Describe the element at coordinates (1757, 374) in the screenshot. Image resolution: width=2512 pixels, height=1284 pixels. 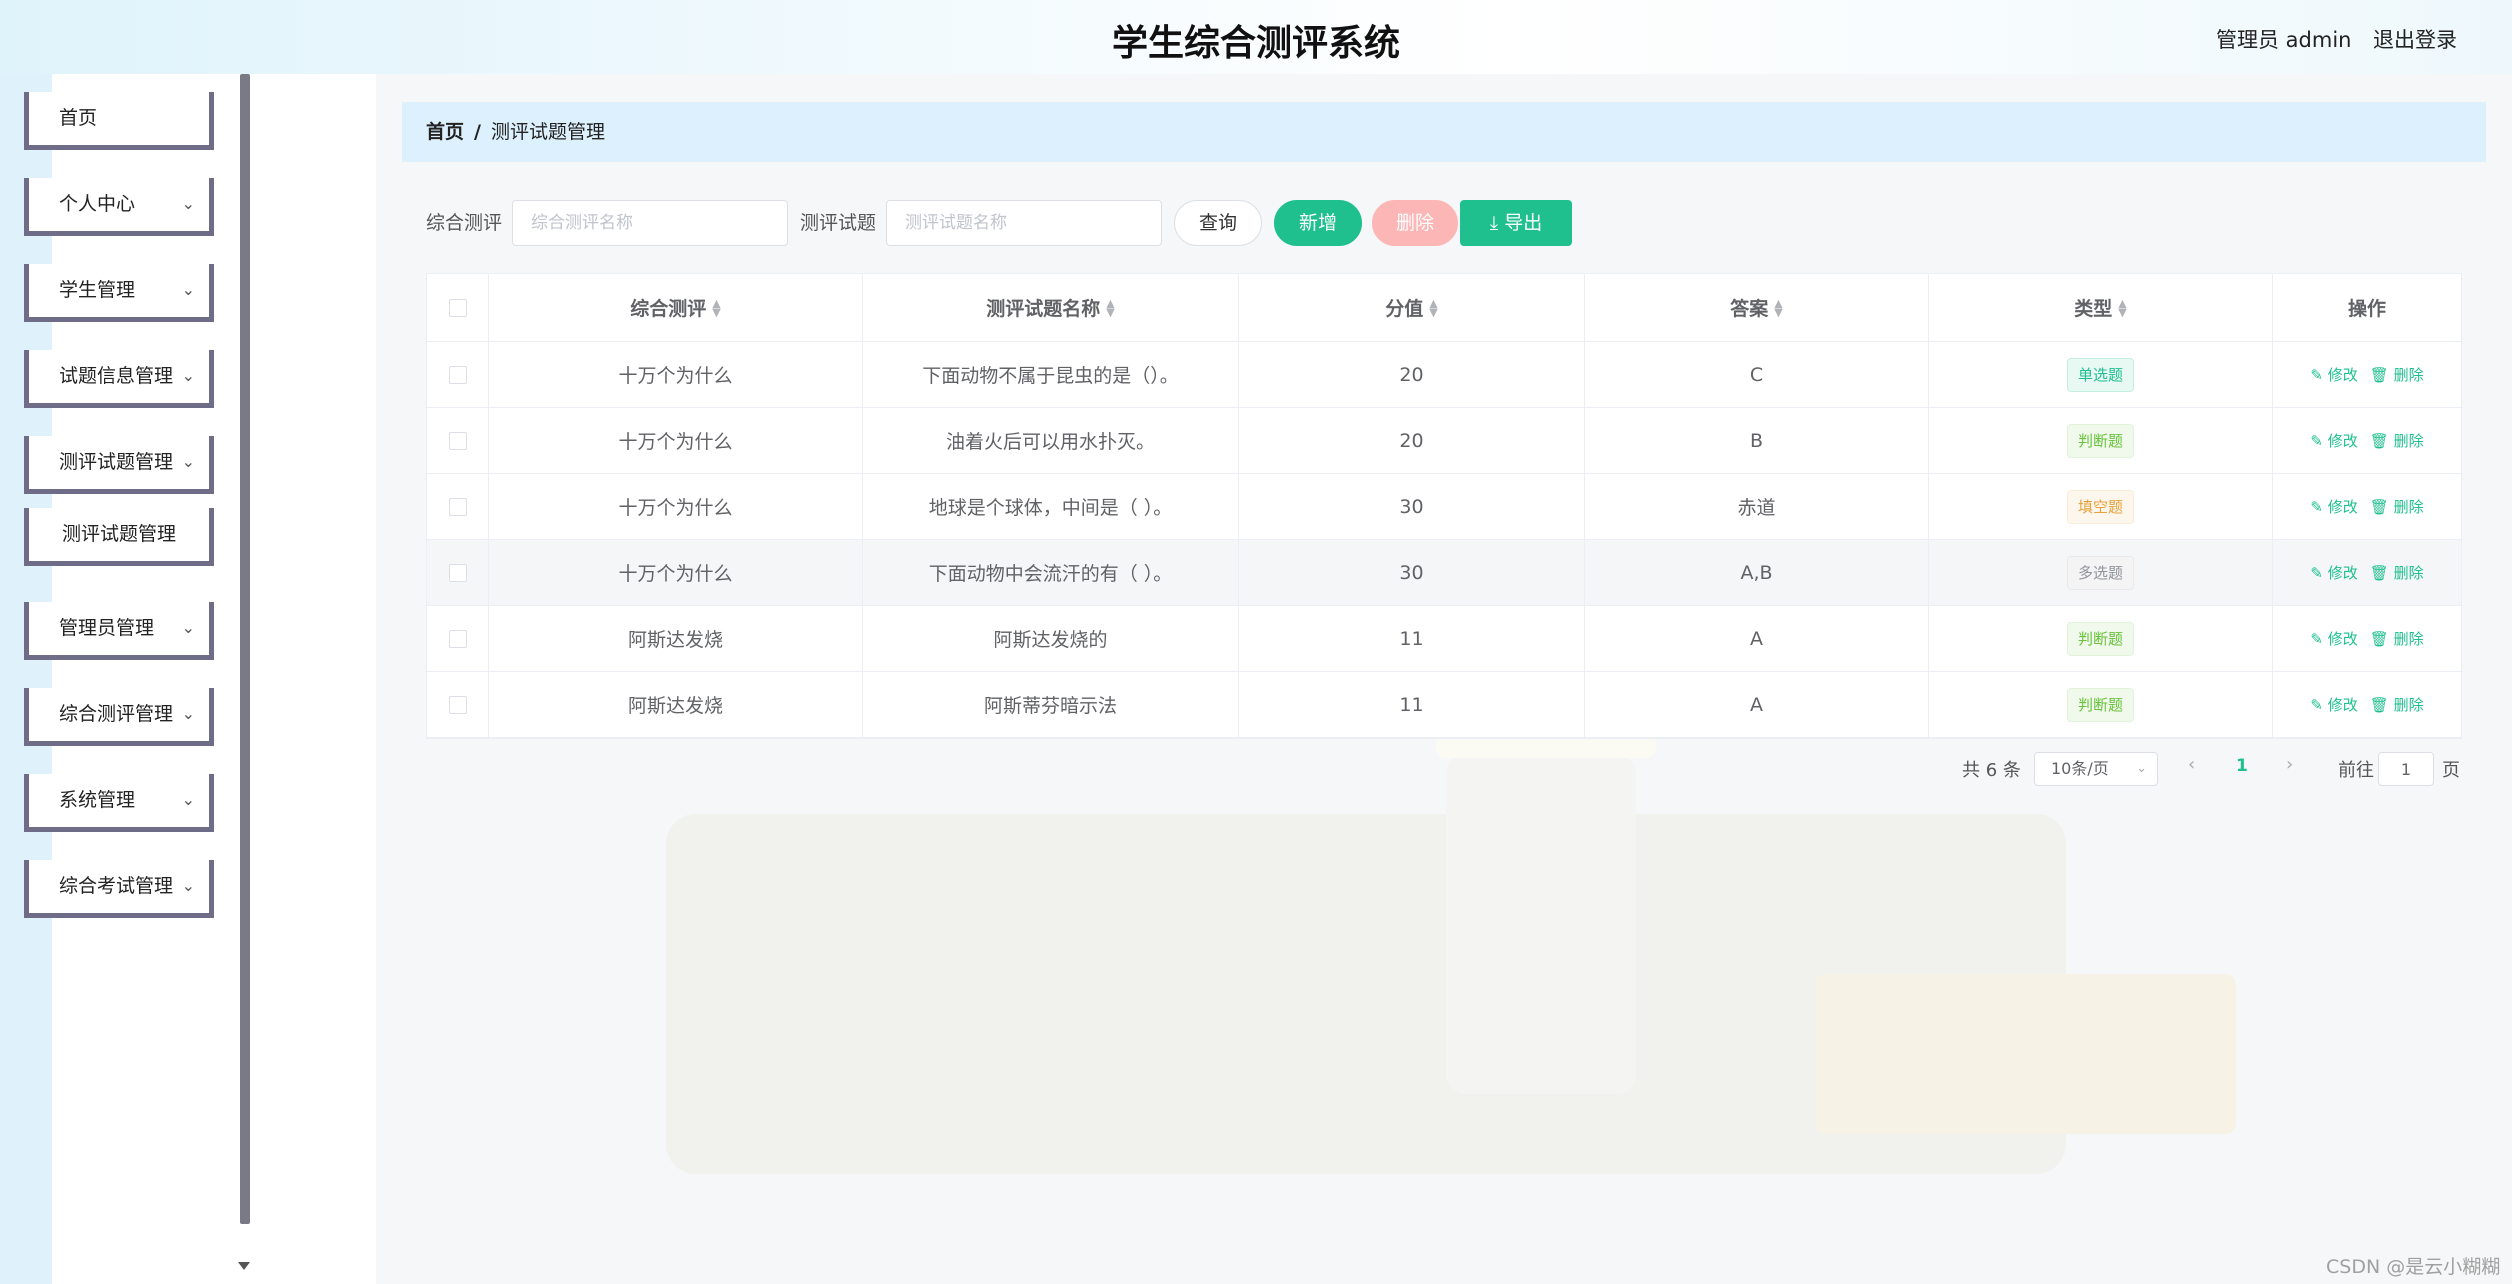
I see `cell-answer: C` at that location.